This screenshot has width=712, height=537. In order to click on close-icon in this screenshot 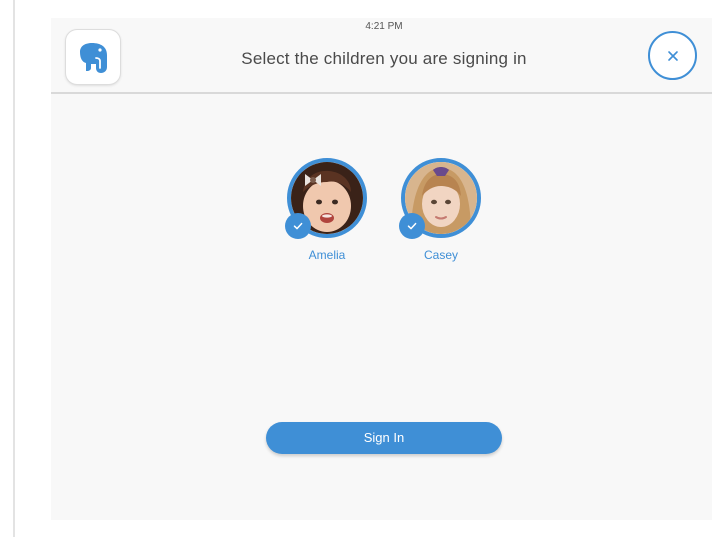, I will do `click(672, 55)`.